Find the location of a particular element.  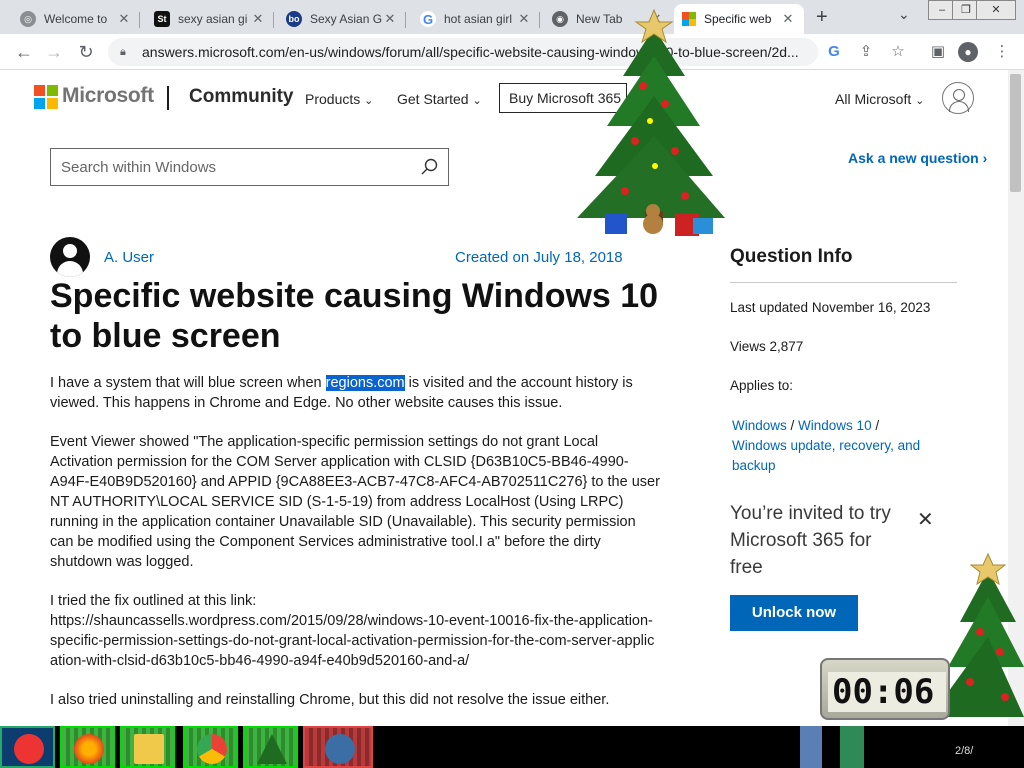

taskbar-chrome is located at coordinates (210, 747).